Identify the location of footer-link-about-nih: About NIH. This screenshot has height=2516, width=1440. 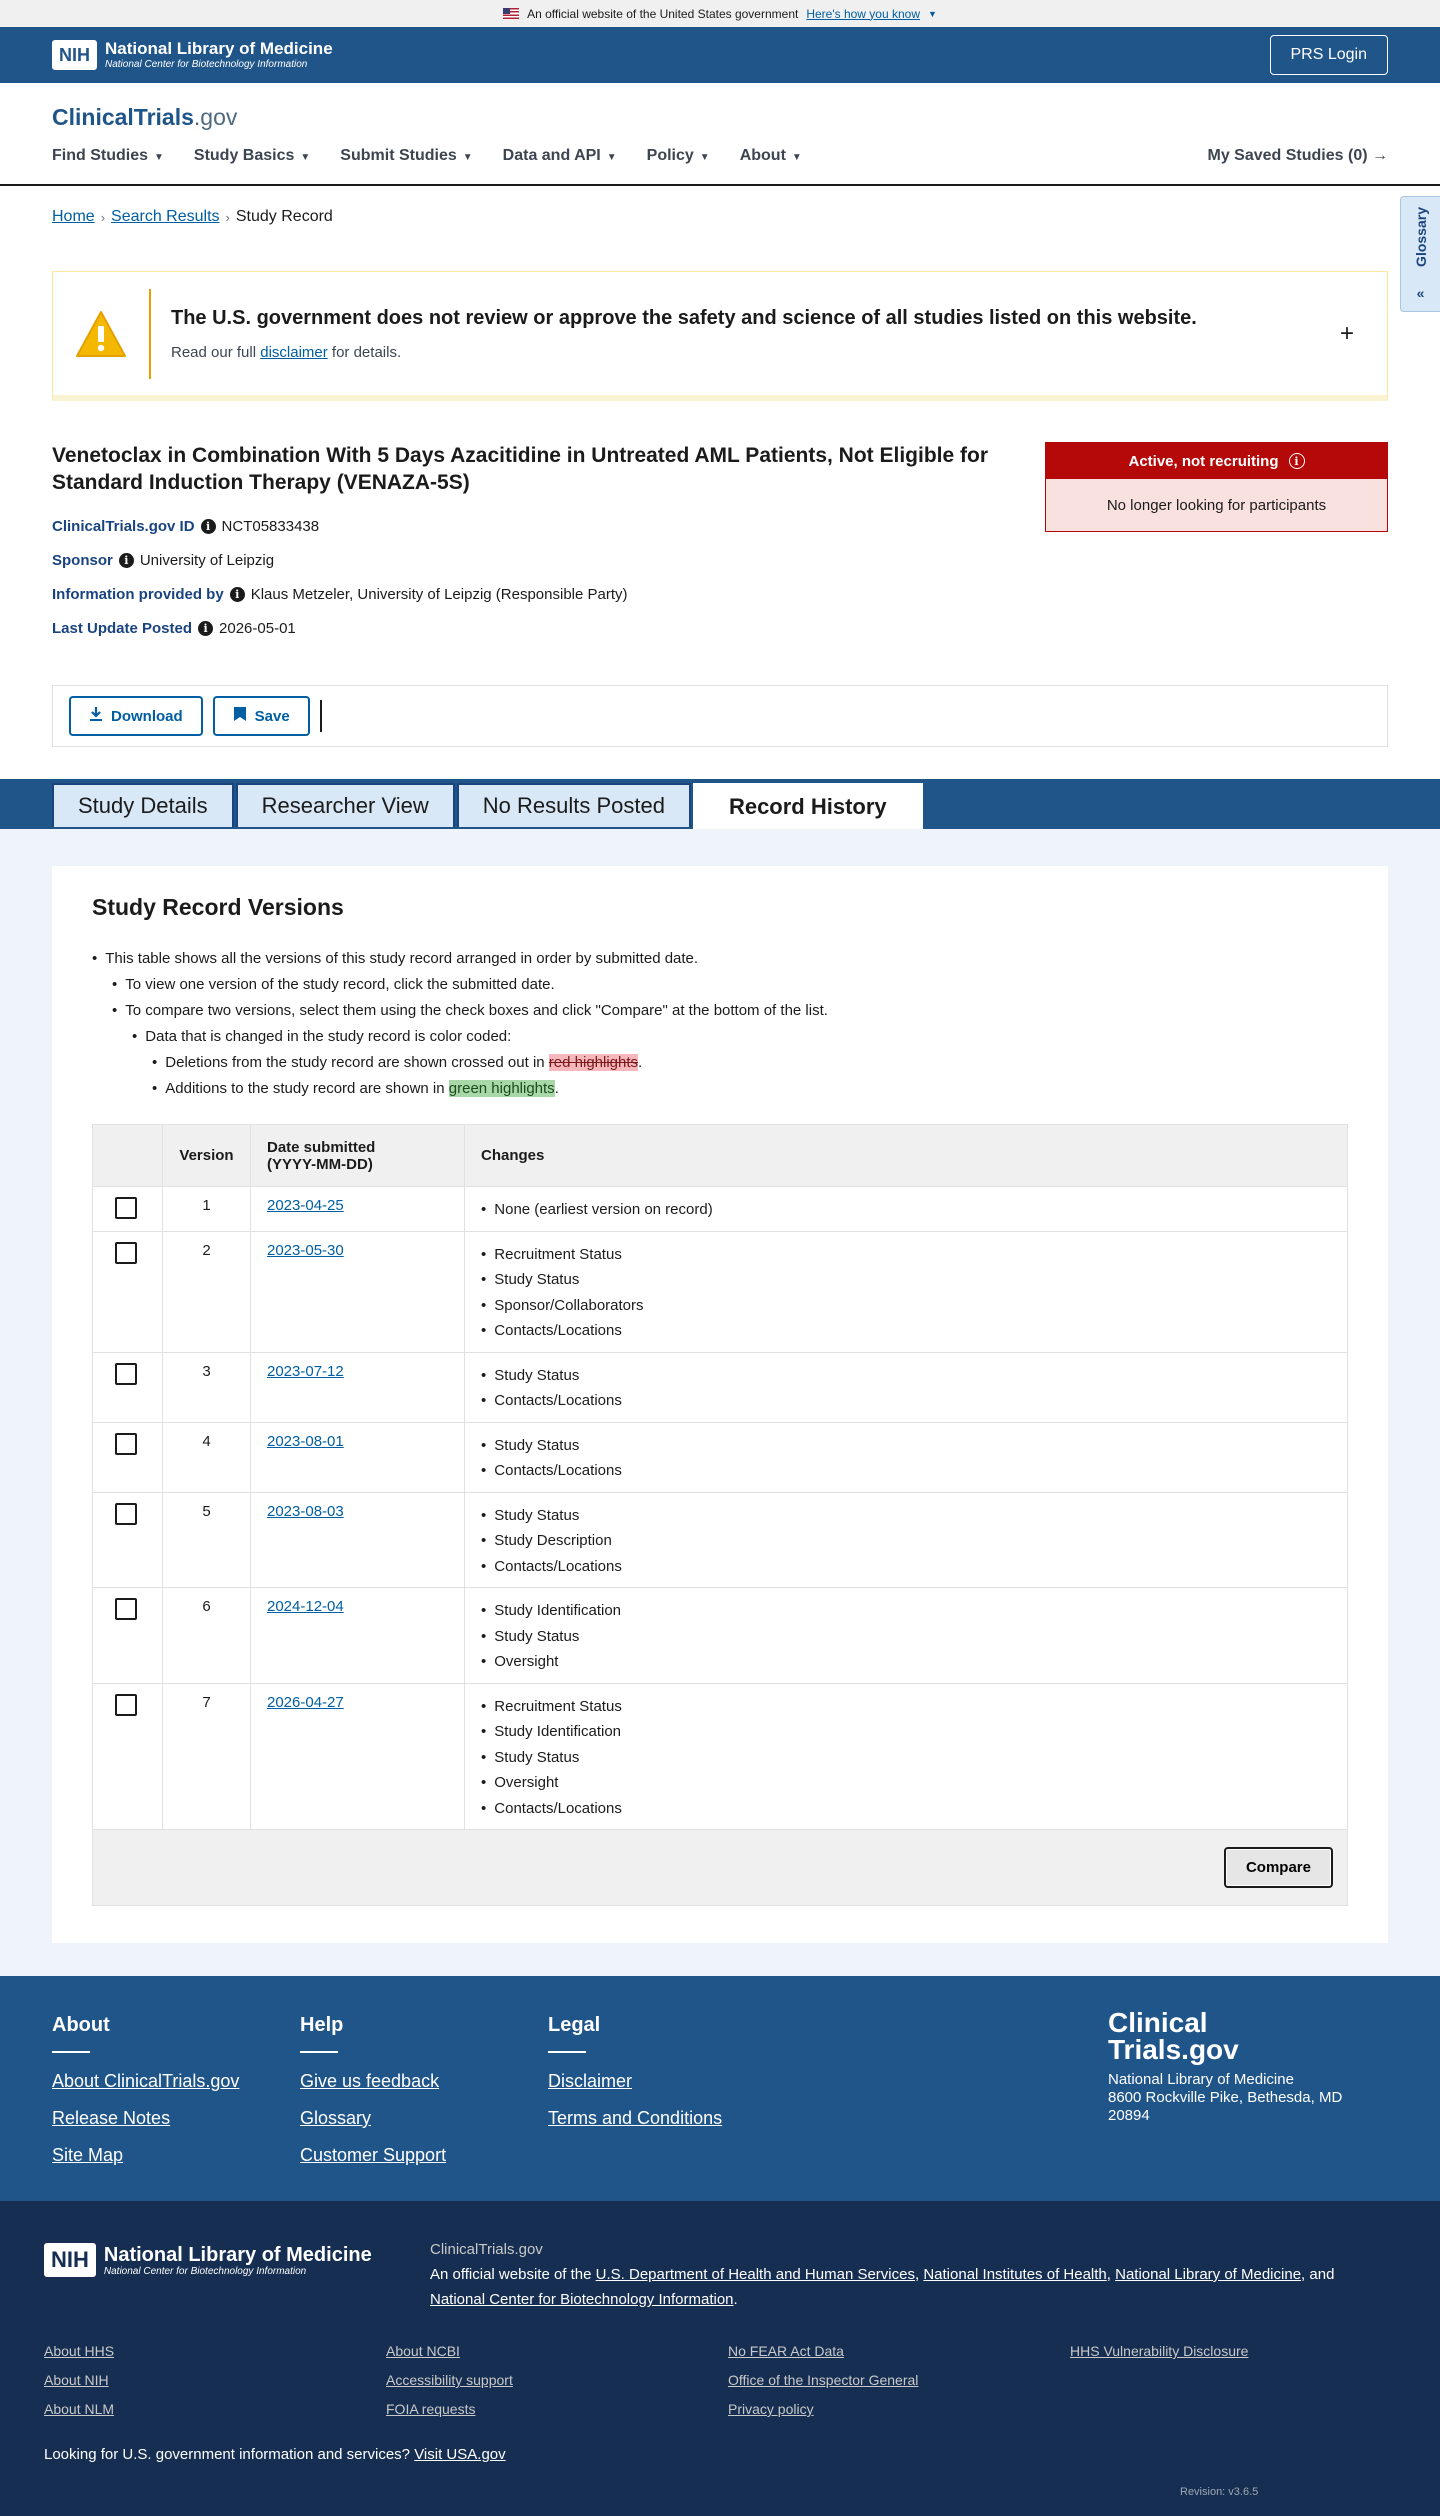
(76, 2380).